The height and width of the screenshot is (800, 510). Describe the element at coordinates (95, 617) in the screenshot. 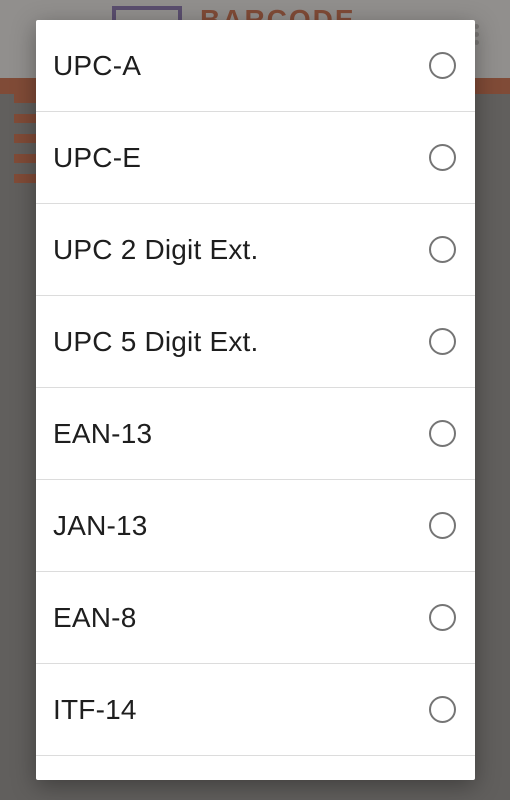

I see `option-label: EAN-8` at that location.